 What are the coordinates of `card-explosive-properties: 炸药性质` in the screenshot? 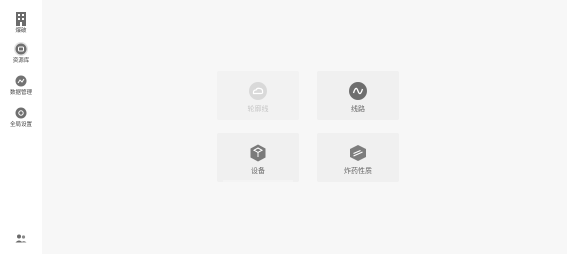 It's located at (358, 157).